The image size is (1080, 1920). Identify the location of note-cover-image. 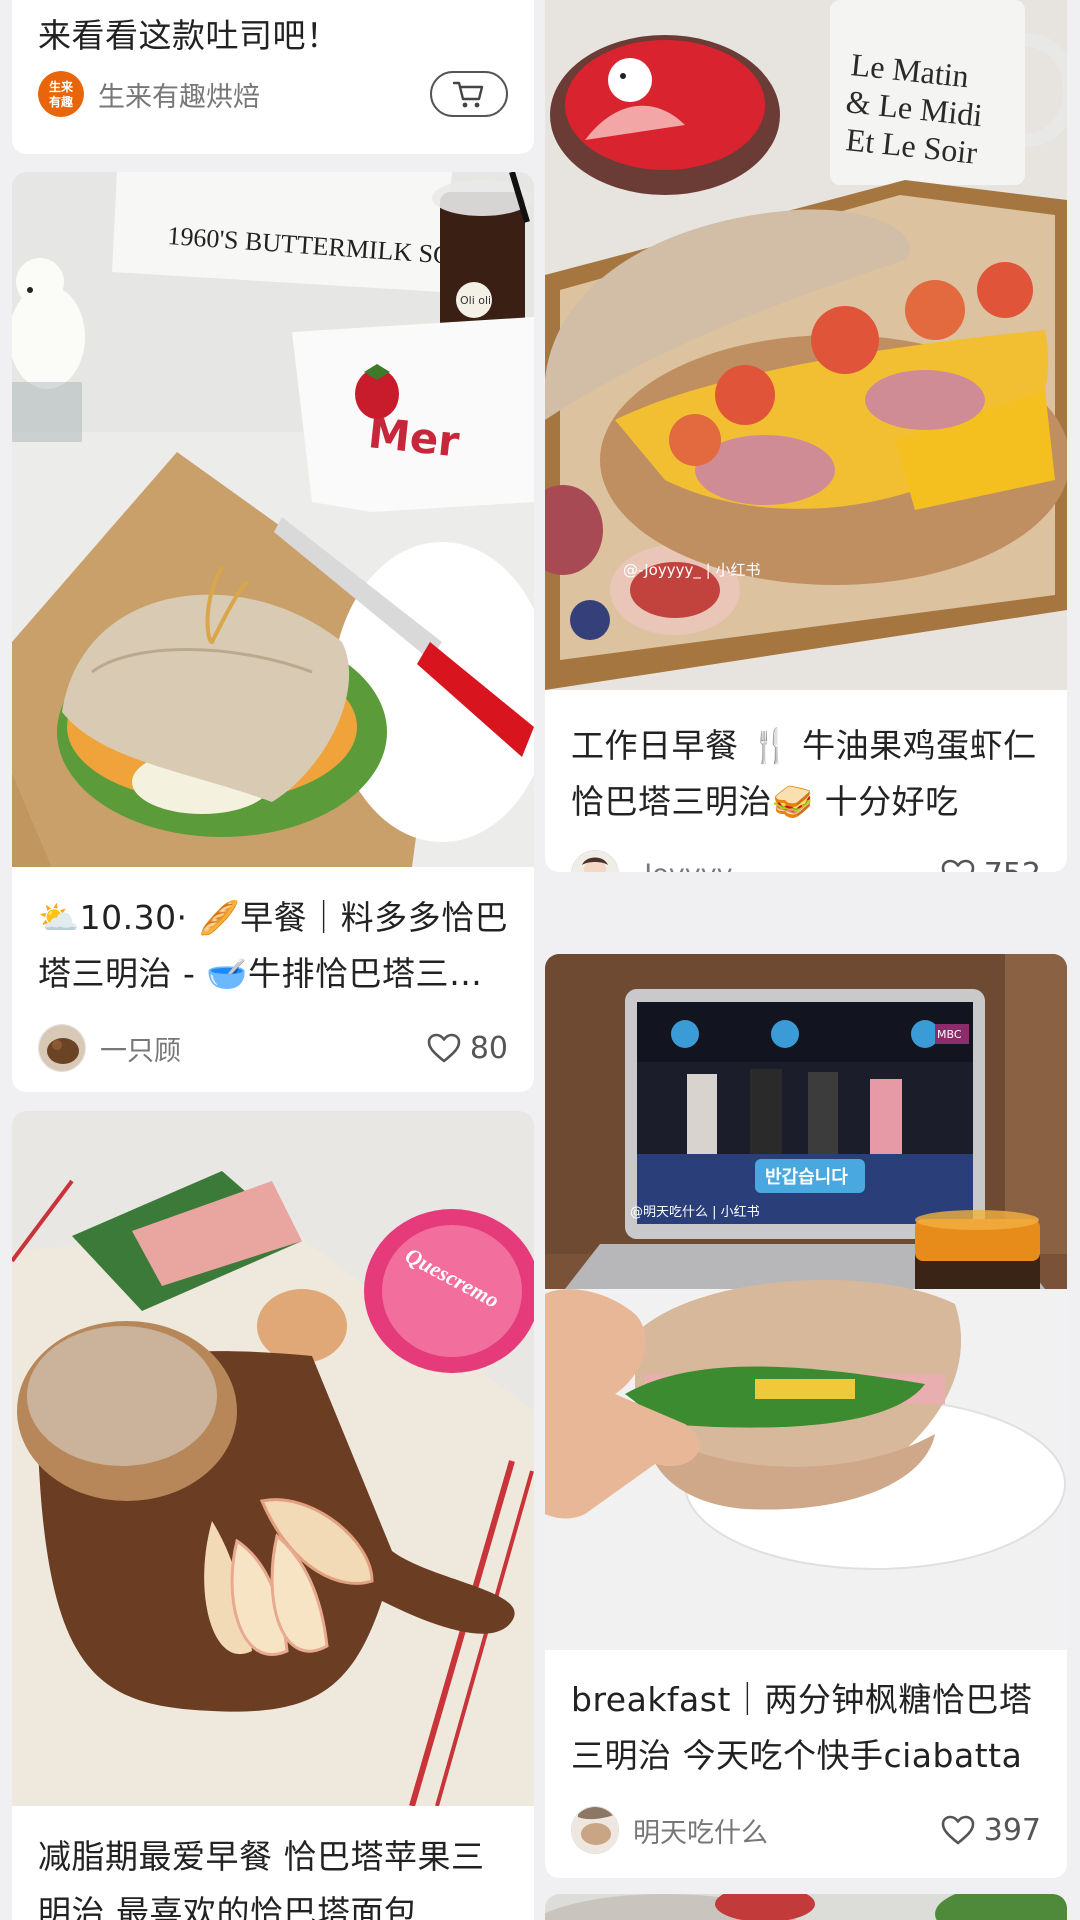
(806, 1907).